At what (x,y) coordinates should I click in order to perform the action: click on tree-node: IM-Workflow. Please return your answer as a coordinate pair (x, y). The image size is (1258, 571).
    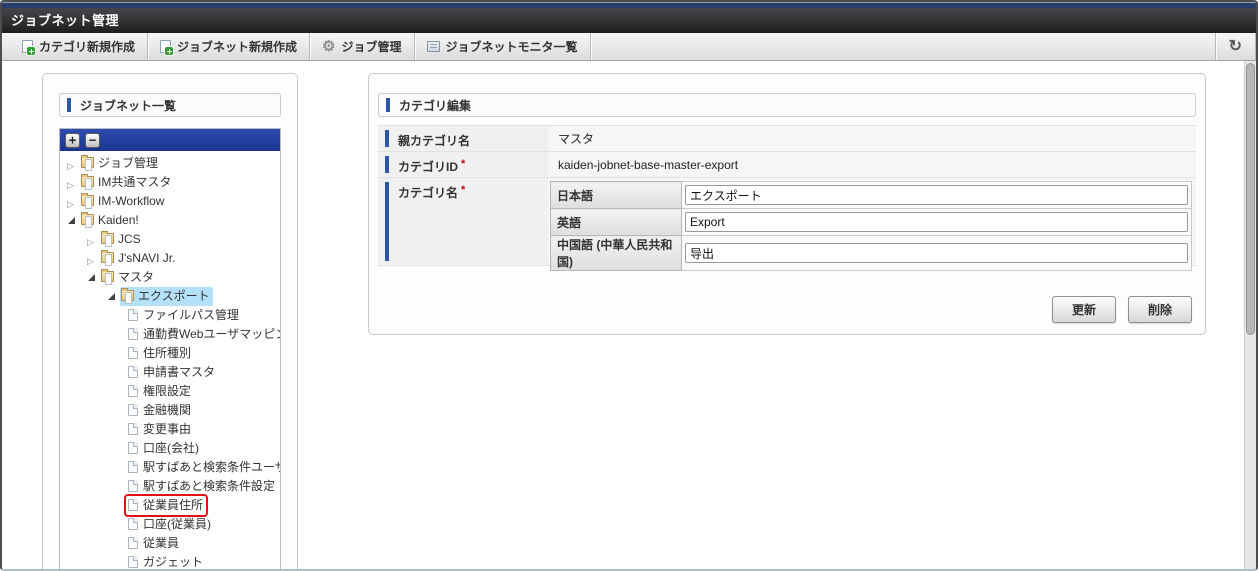
    Looking at the image, I should click on (123, 201).